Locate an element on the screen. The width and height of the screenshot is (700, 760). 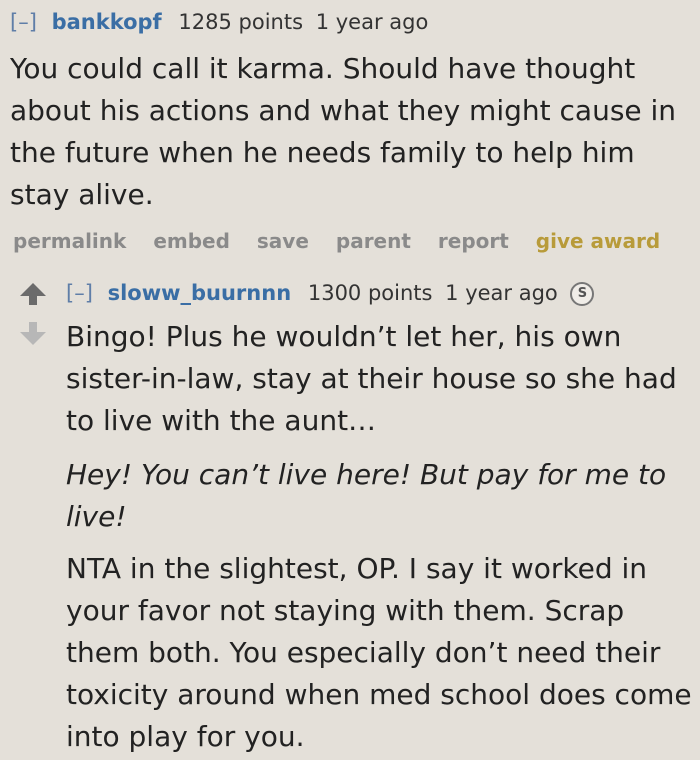
permalink-link: permalink is located at coordinates (69, 241).